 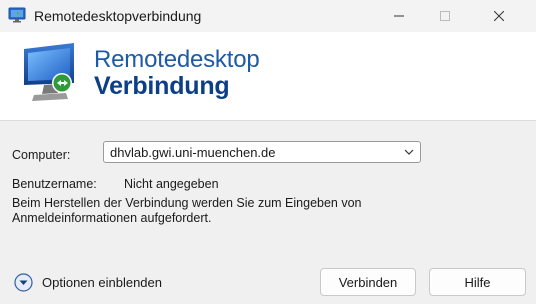 I want to click on title-bar: Remotedesktopverbindung, so click(x=268, y=16).